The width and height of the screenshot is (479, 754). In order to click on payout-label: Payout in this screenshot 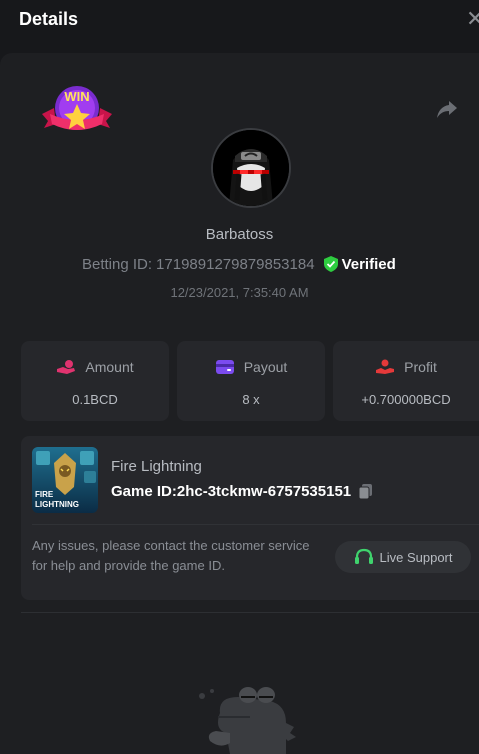, I will do `click(265, 367)`.